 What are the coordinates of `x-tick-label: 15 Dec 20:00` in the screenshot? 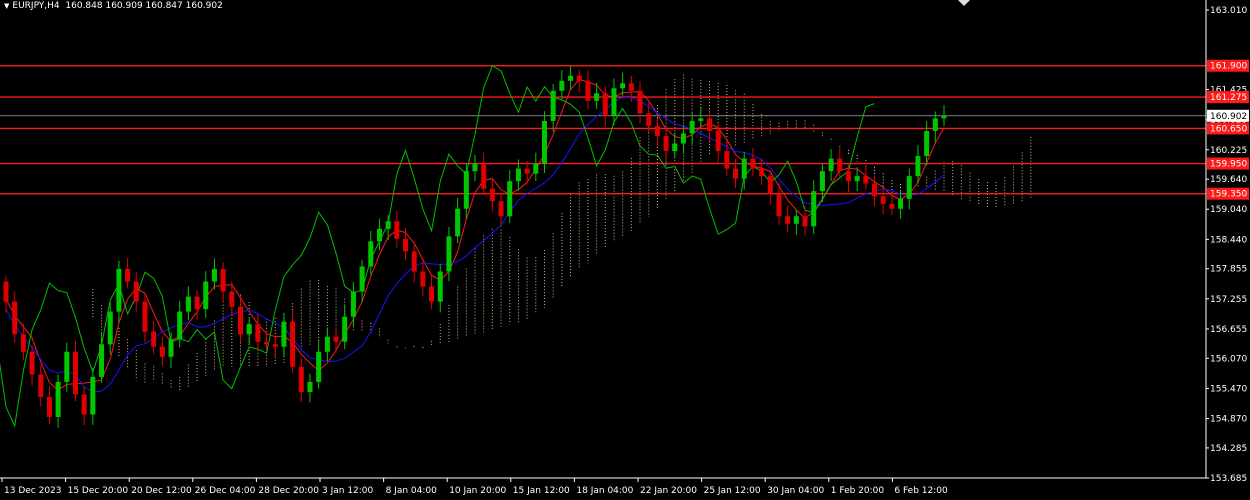 It's located at (98, 491).